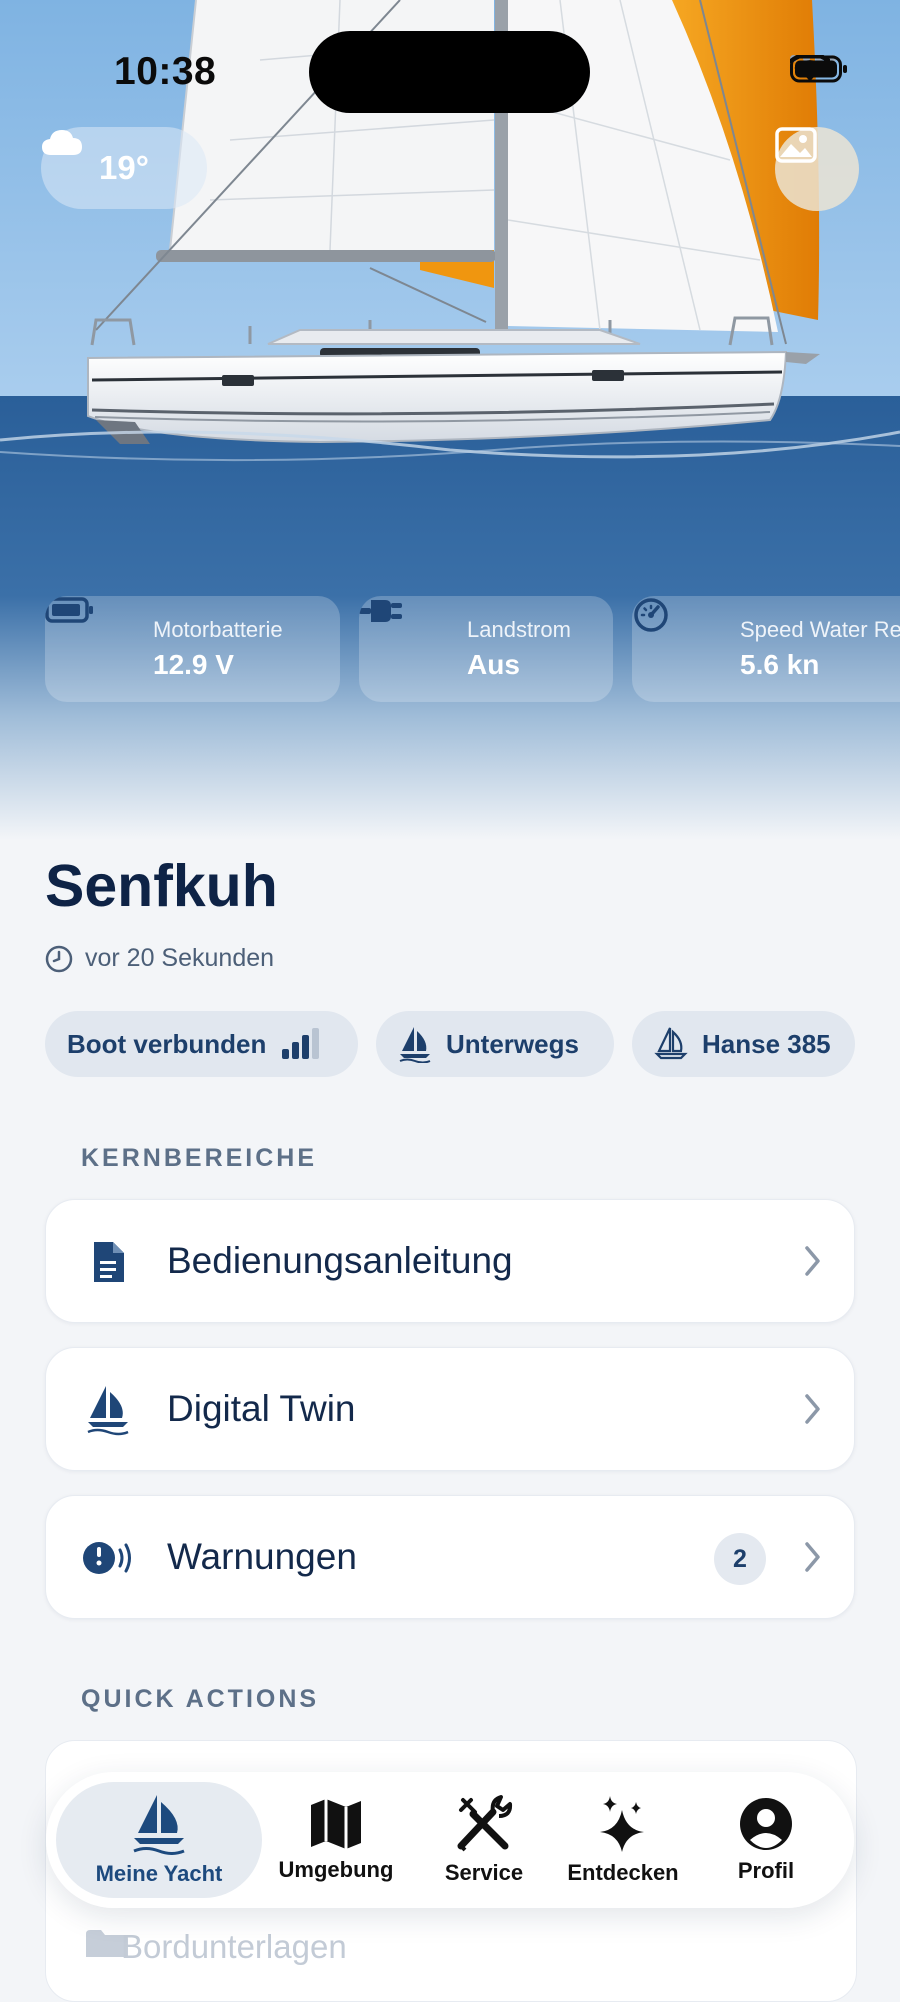 This screenshot has height=2002, width=900. Describe the element at coordinates (484, 1872) in the screenshot. I see `tab-label: Service` at that location.